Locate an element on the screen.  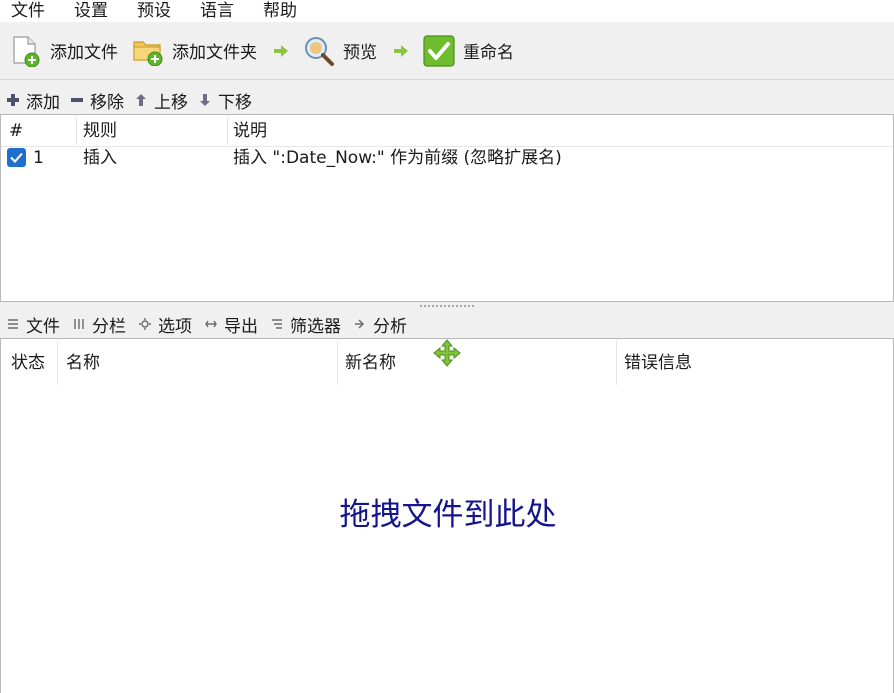
add-file-icon is located at coordinates (26, 51).